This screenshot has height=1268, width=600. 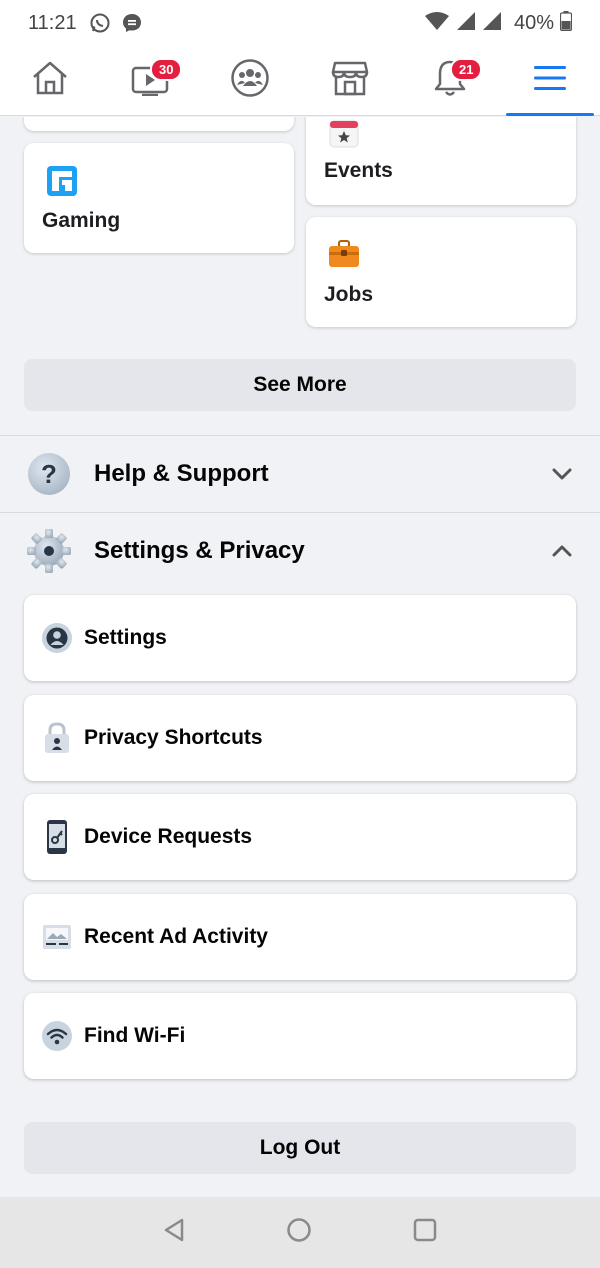 What do you see at coordinates (441, 272) in the screenshot?
I see `shortcut-card-jobs: Jobs` at bounding box center [441, 272].